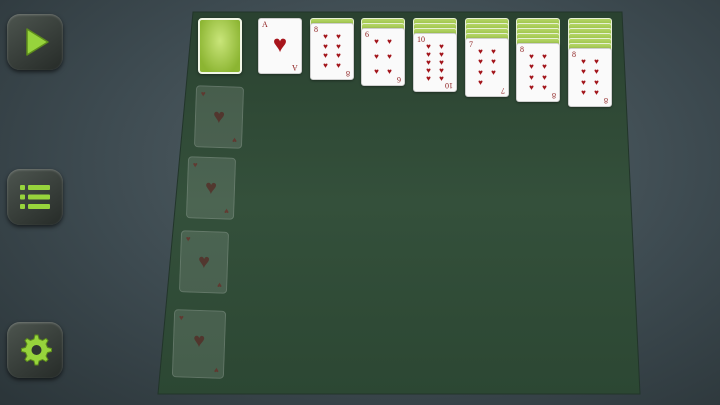 The image size is (720, 405). I want to click on menu-icon, so click(35, 197).